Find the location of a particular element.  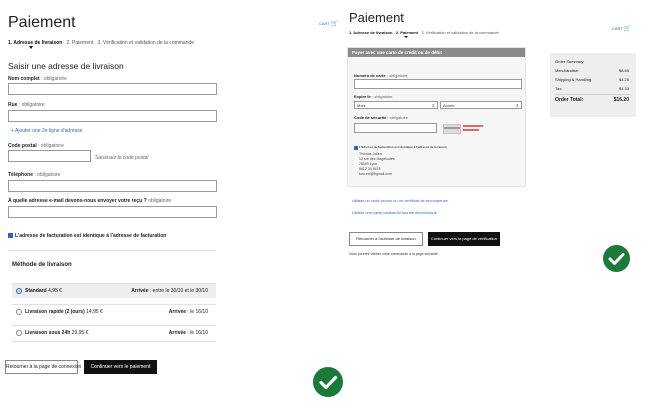

address-line: tom.exf@hgmail.com is located at coordinates (375, 174).